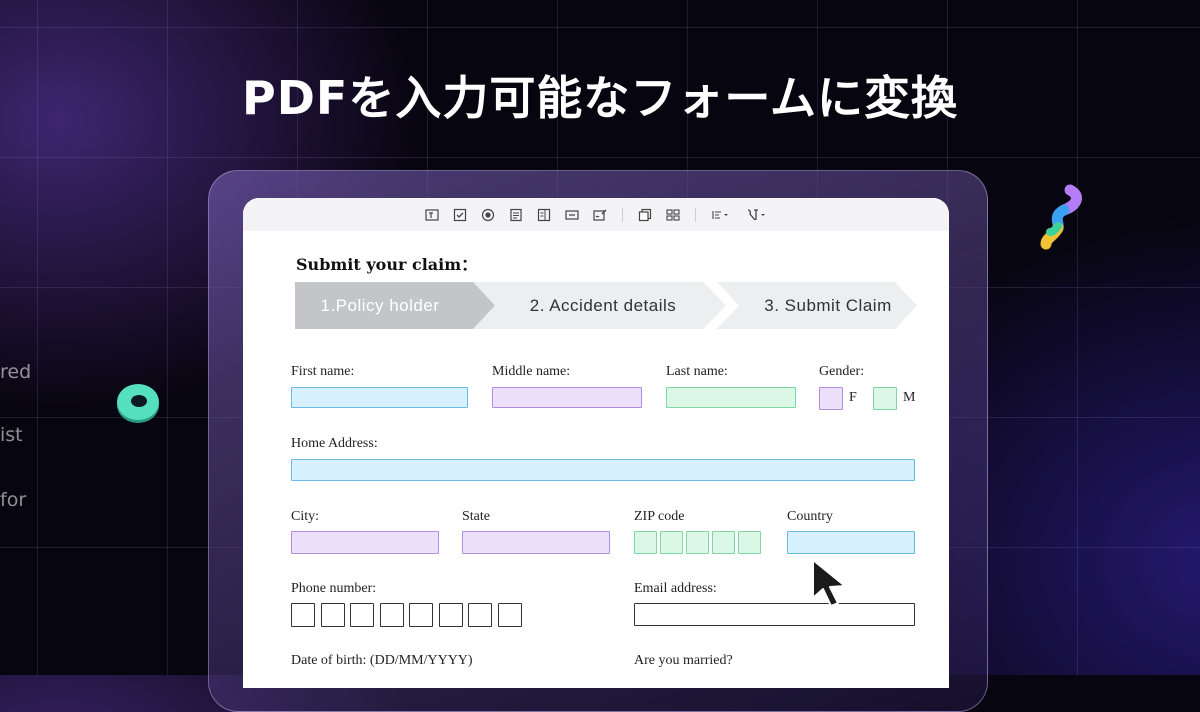 This screenshot has height=712, width=1200. I want to click on align-icon, so click(721, 215).